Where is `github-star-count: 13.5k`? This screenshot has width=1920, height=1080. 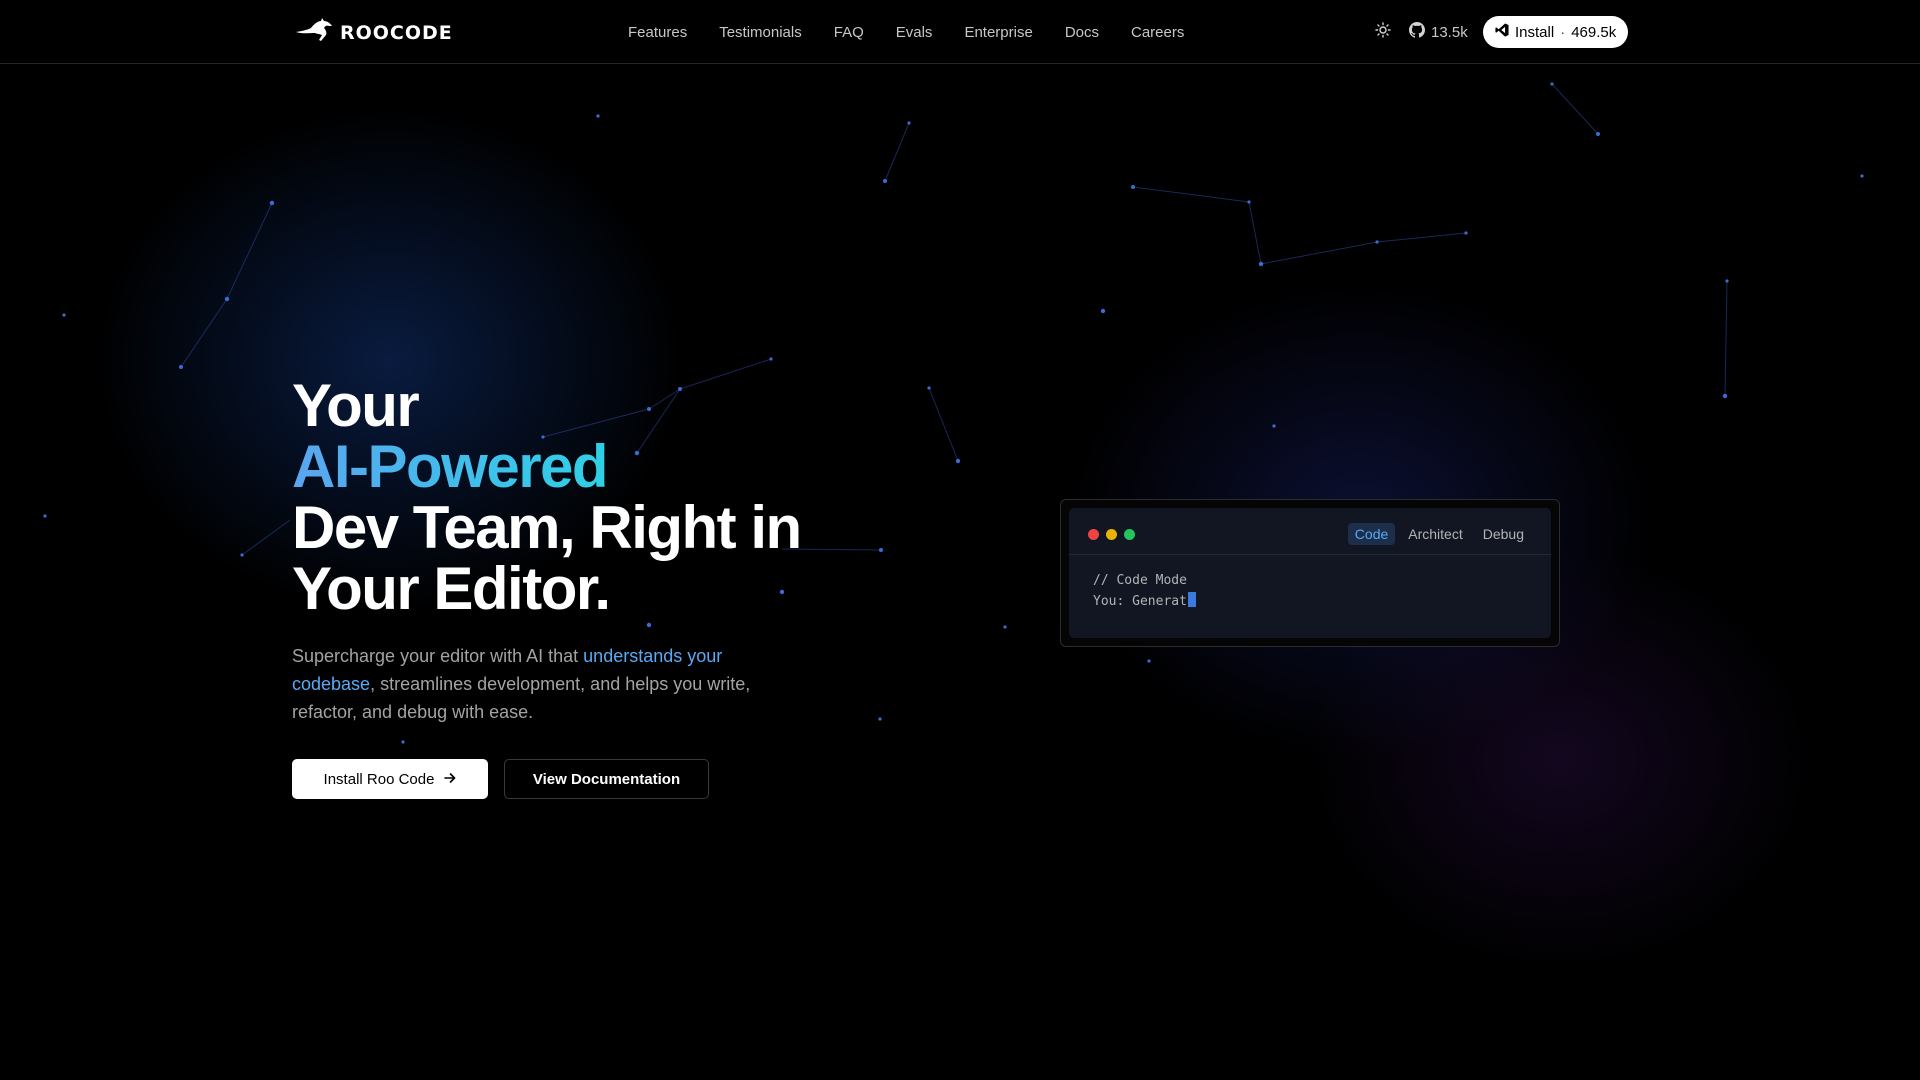 github-star-count: 13.5k is located at coordinates (1449, 32).